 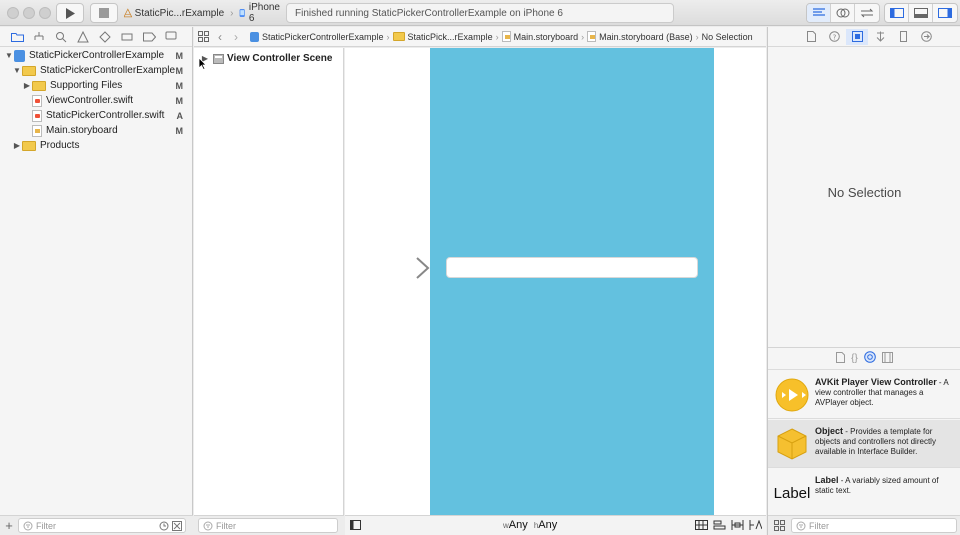 What do you see at coordinates (96, 100) in the screenshot?
I see `navigator-item: ViewController.swift M` at bounding box center [96, 100].